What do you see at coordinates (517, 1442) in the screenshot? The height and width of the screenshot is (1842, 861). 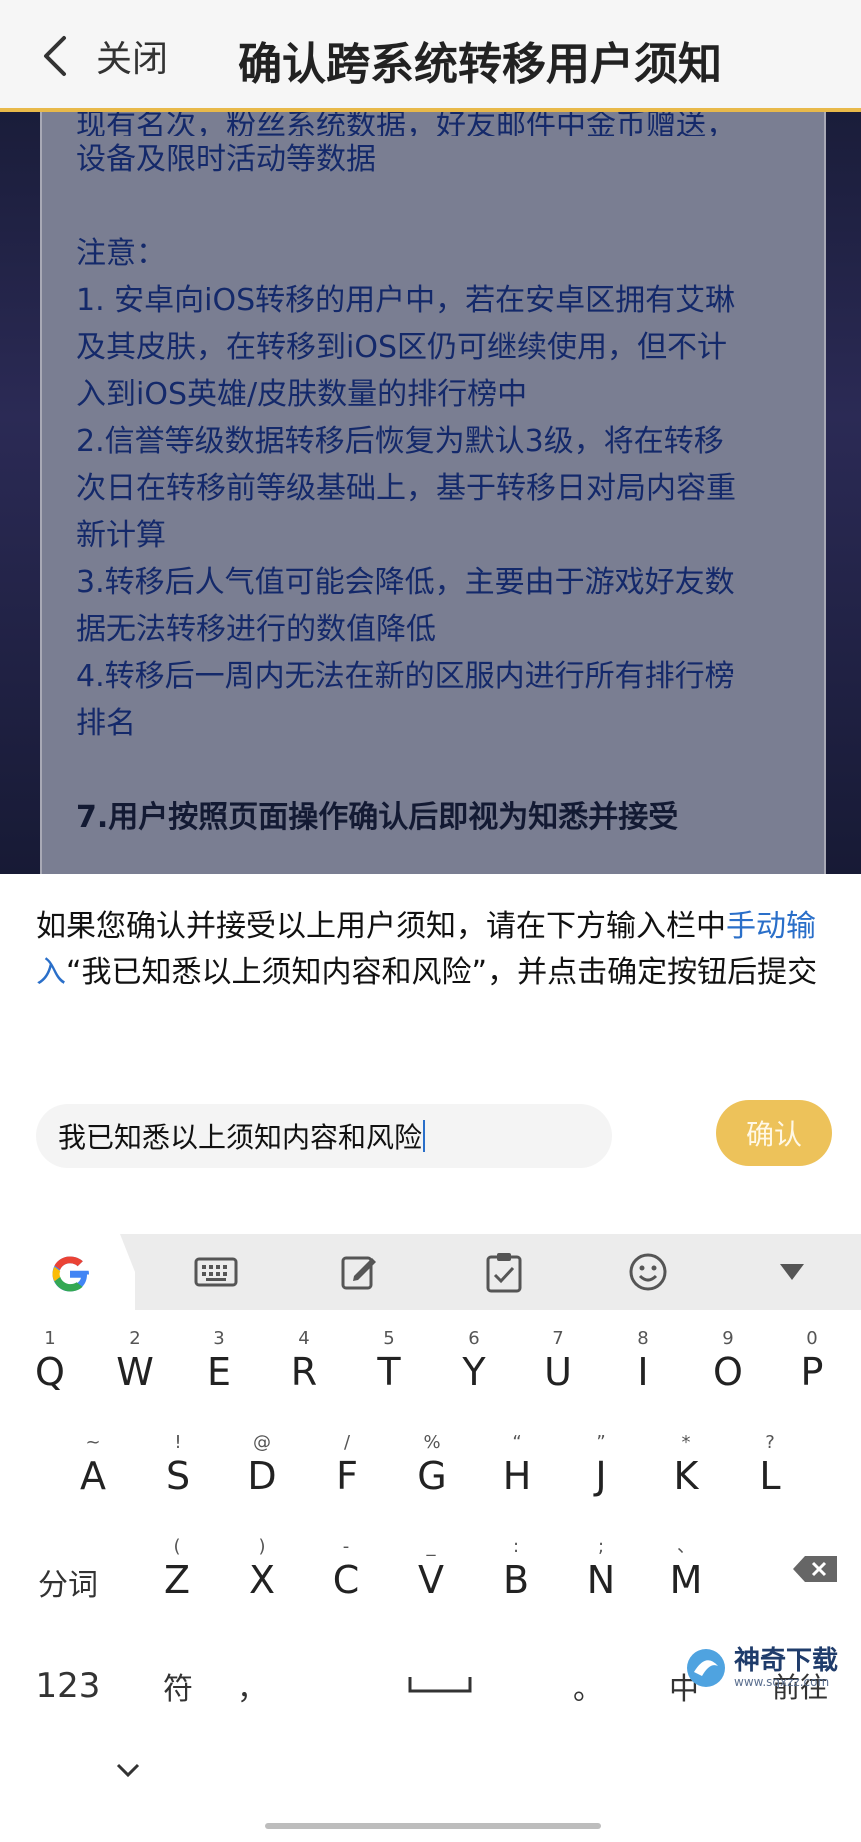 I see `key-hint: “` at bounding box center [517, 1442].